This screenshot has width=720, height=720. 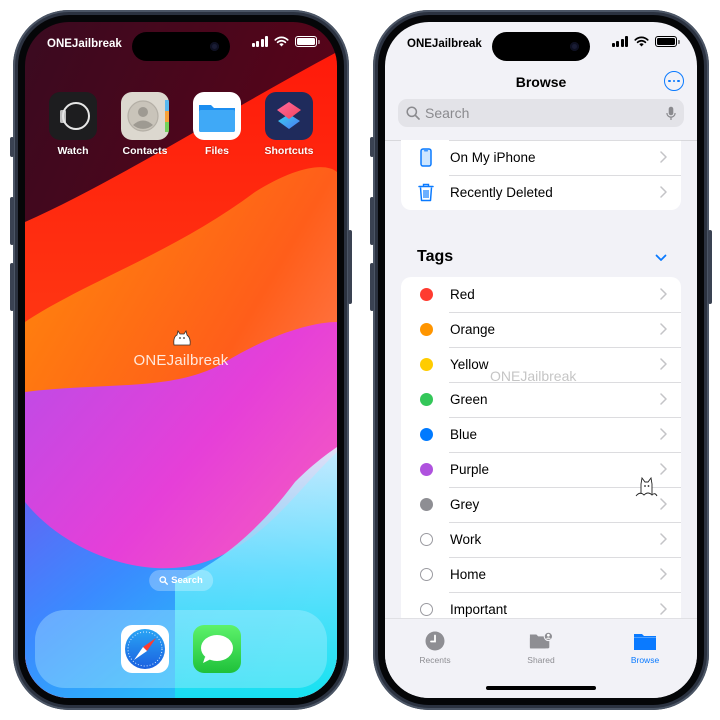 I want to click on row-label: Red, so click(x=462, y=294).